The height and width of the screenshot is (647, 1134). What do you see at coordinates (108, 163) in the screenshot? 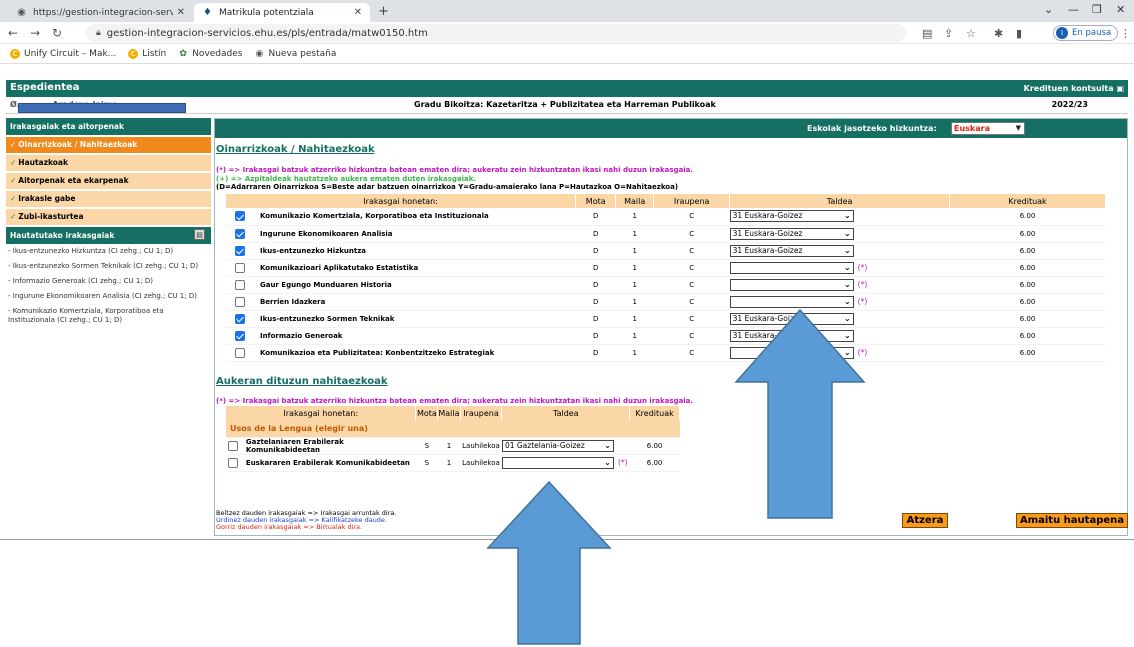
I see `sidebar-item-hautazkoak: ✓ Hautazkoak` at bounding box center [108, 163].